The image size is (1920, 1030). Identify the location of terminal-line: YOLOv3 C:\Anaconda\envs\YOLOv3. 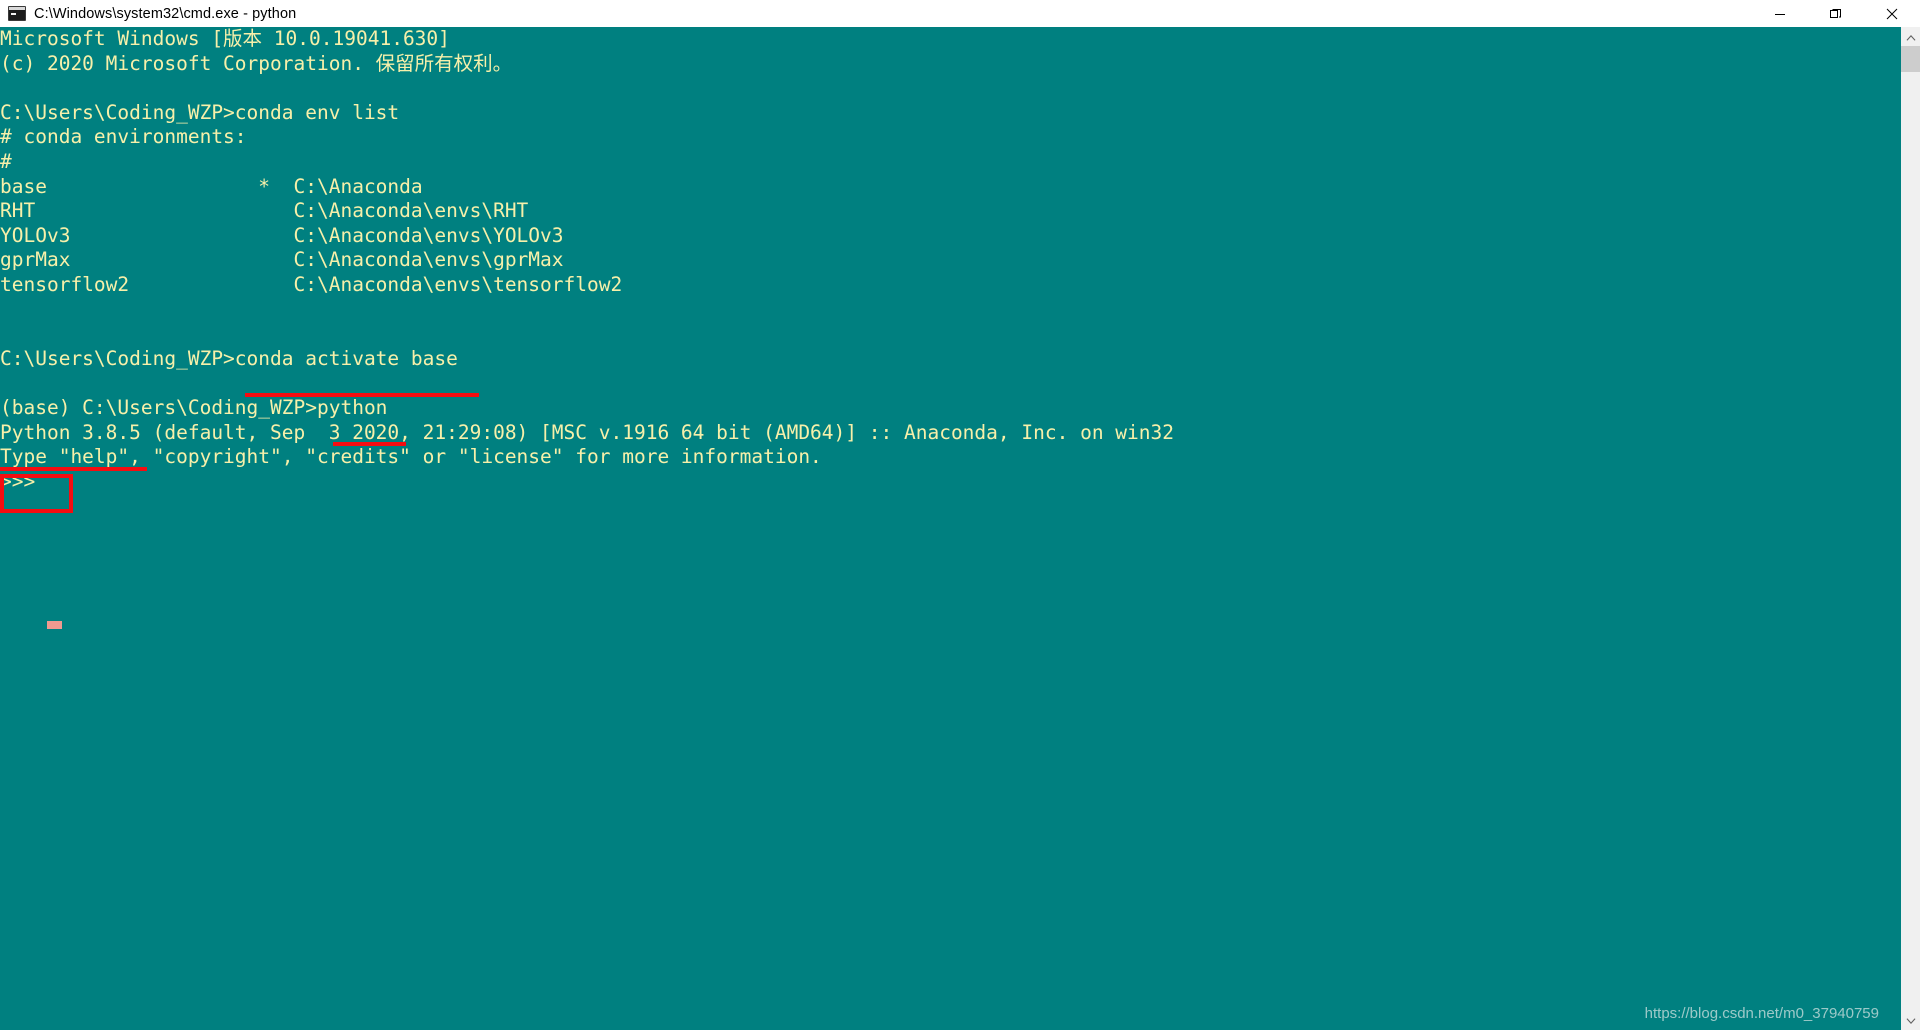
(282, 235).